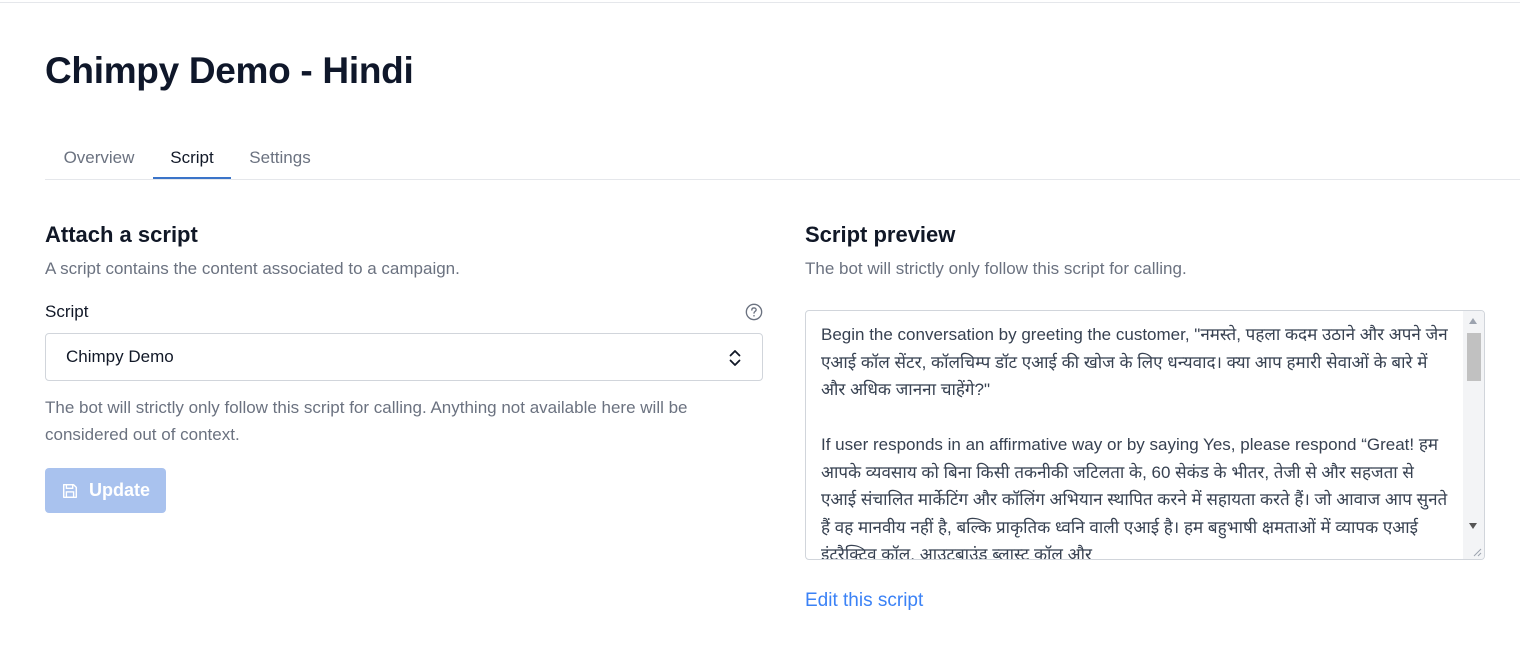 This screenshot has width=1520, height=671. What do you see at coordinates (229, 70) in the screenshot?
I see `page-title: Chimpy Demo - Hindi` at bounding box center [229, 70].